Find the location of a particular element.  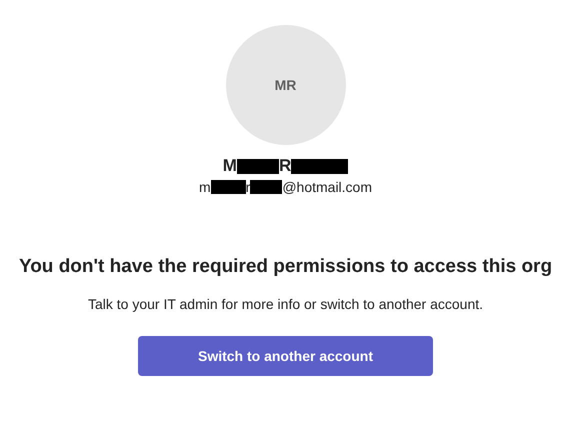

avatar-initials: MR is located at coordinates (285, 85).